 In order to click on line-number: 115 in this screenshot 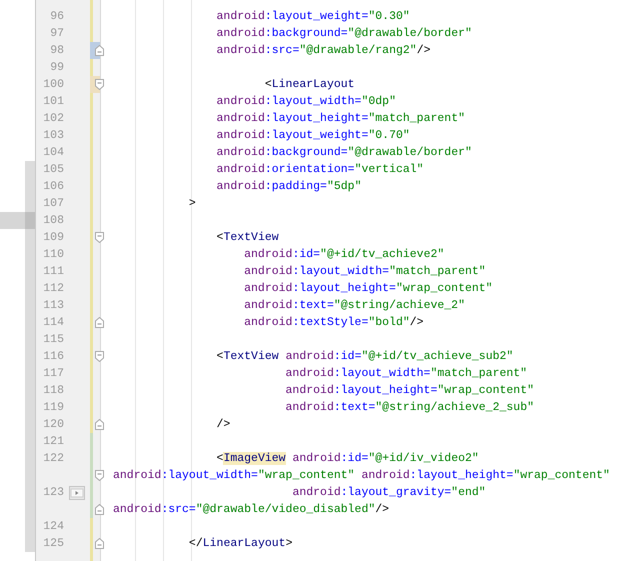, I will do `click(53, 340)`.